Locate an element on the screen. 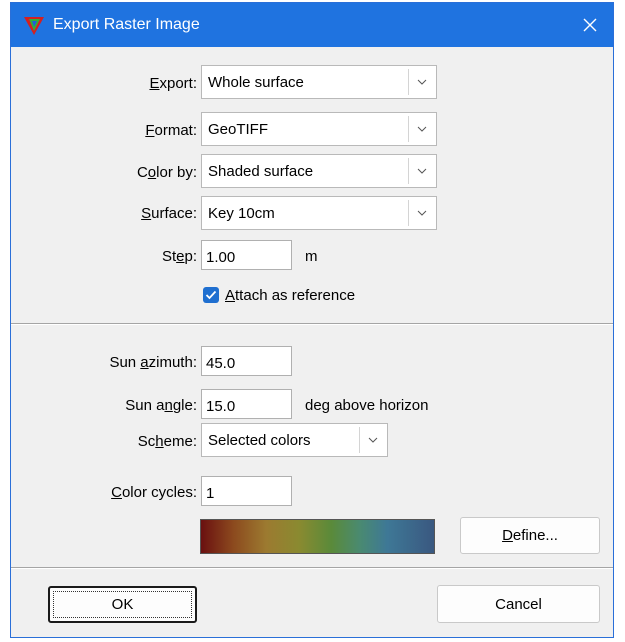 This screenshot has width=625, height=642. cancel-button-label: Cancel is located at coordinates (518, 604).